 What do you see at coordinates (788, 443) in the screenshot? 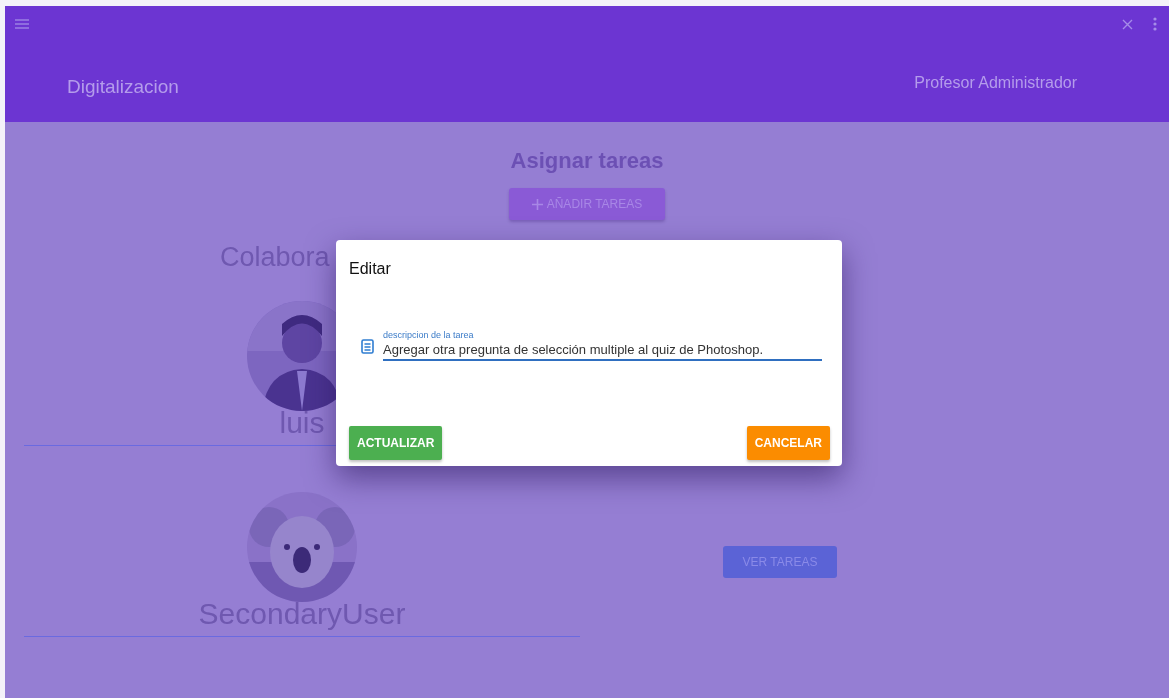
I see `cancel-button: CANCELAR` at bounding box center [788, 443].